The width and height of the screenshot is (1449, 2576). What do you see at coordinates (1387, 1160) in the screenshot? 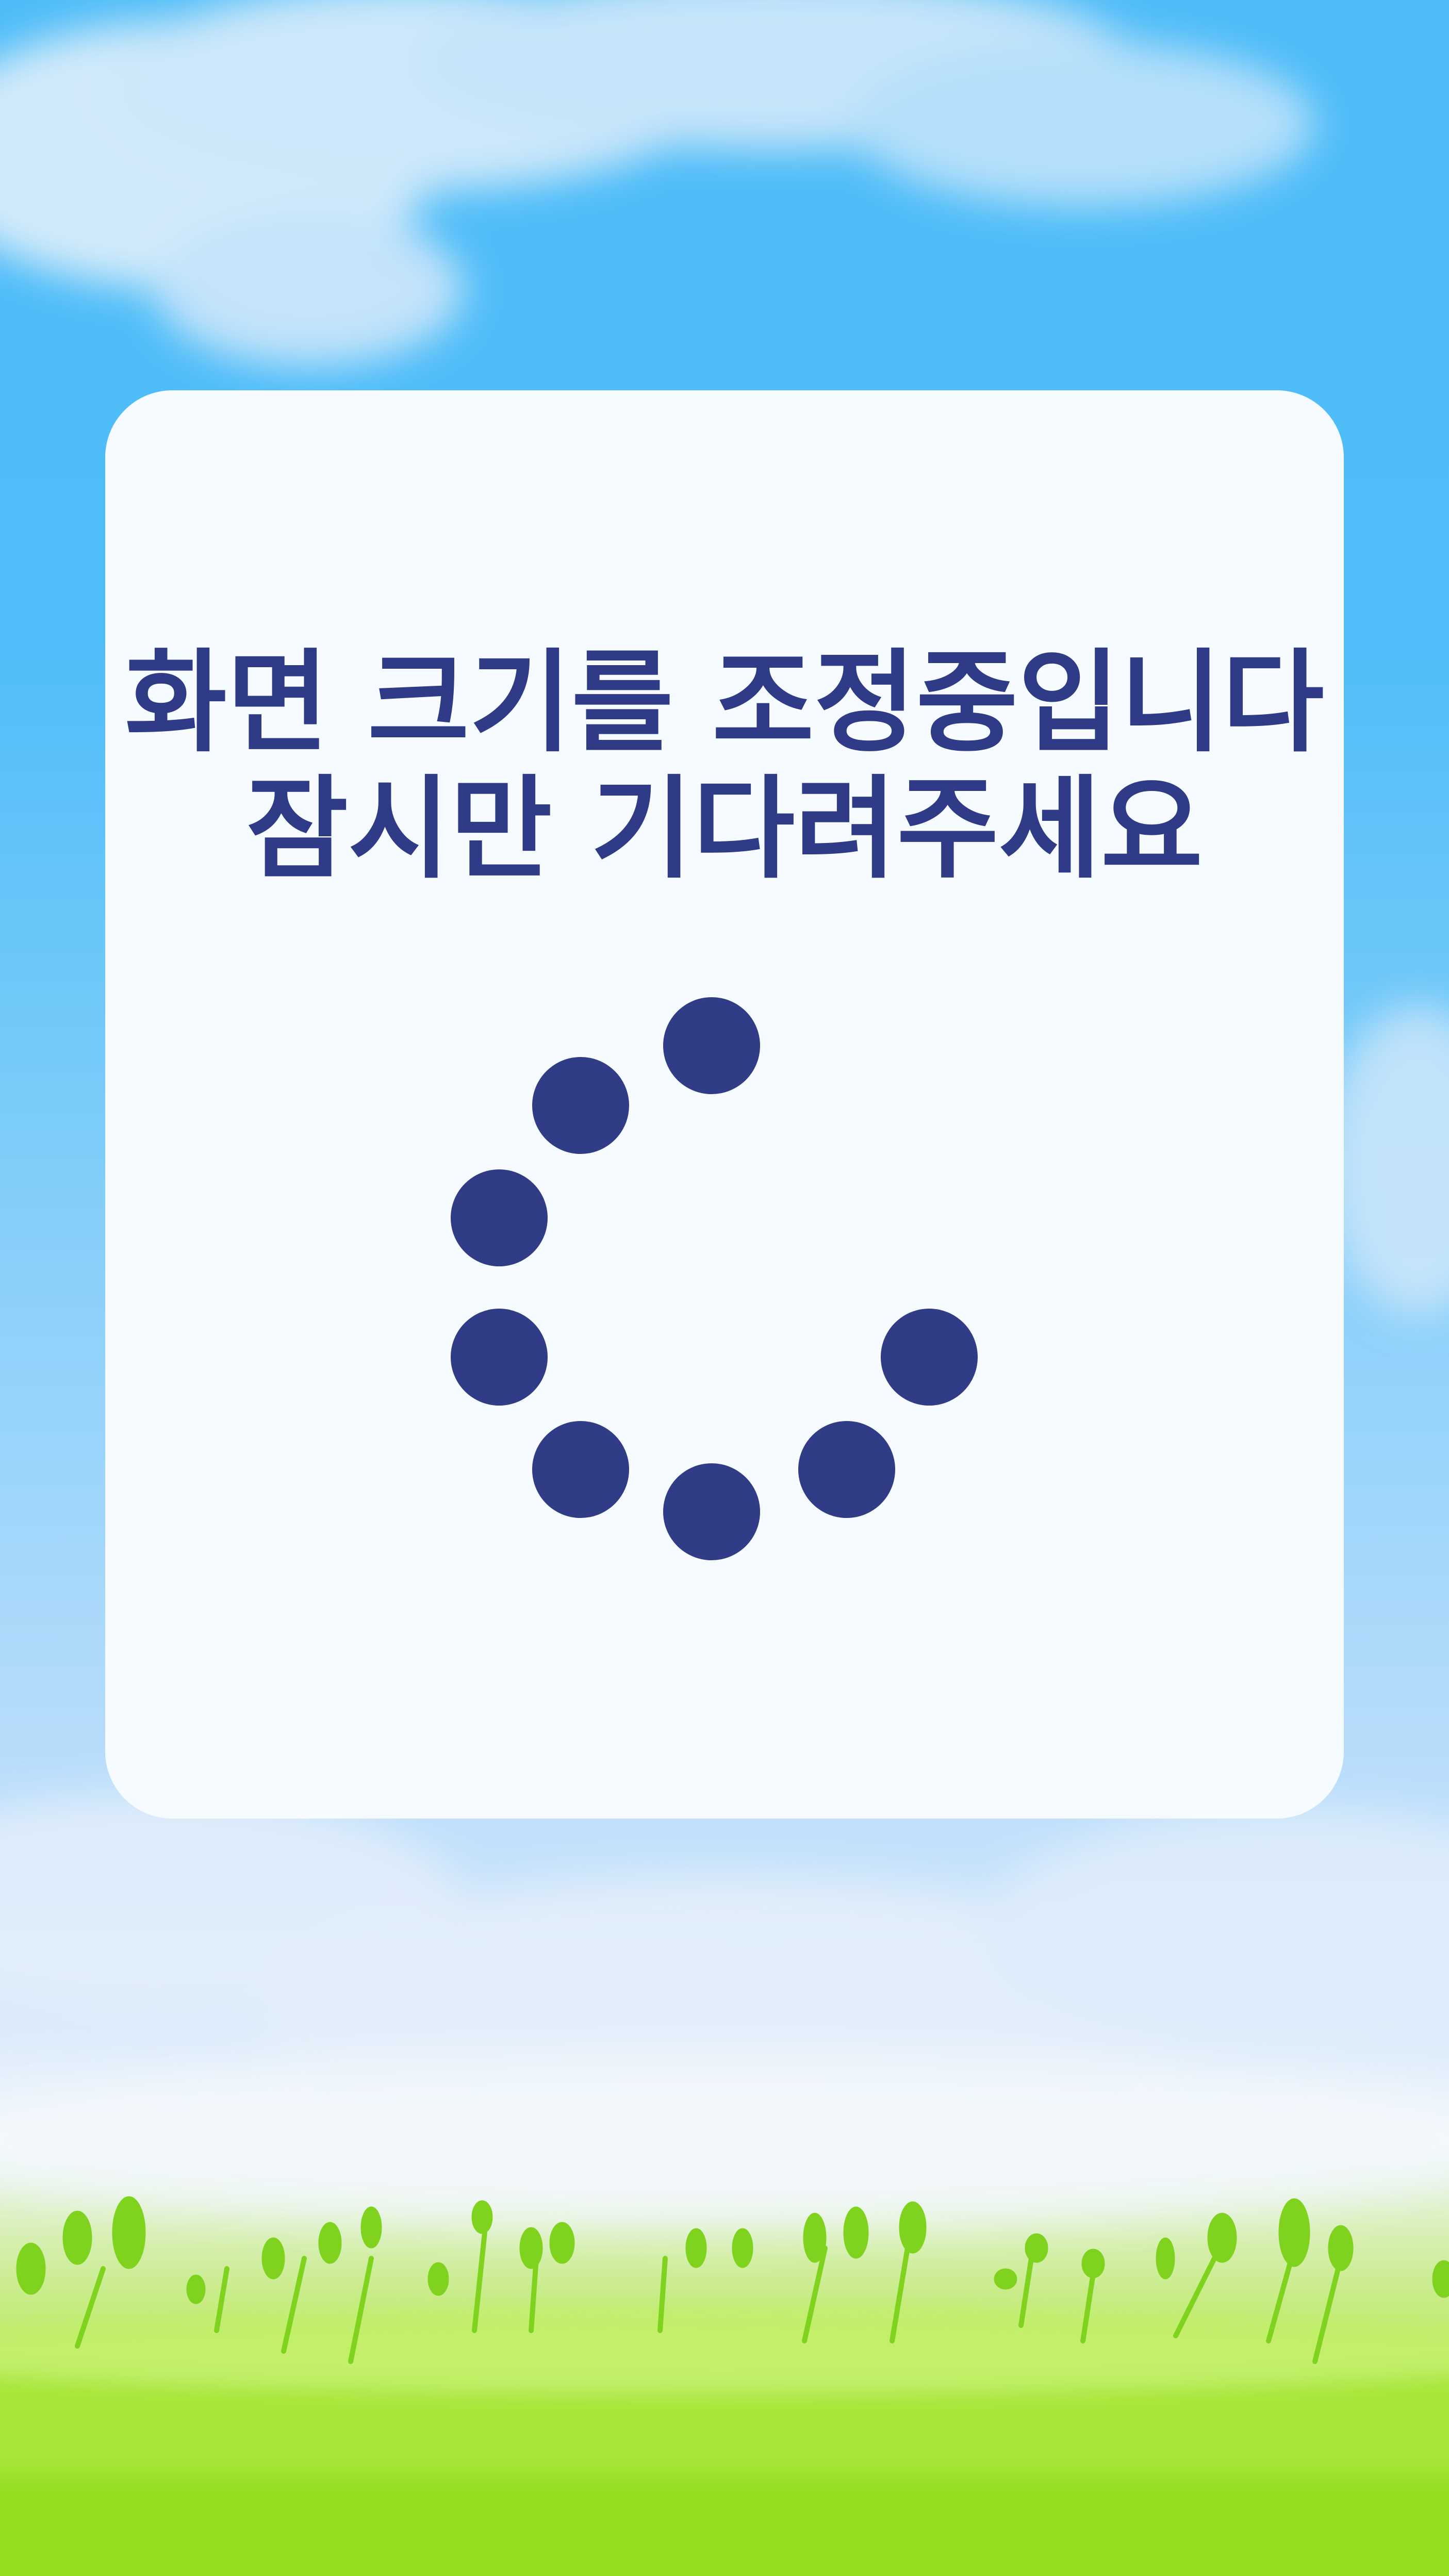
I see `cloud-right` at bounding box center [1387, 1160].